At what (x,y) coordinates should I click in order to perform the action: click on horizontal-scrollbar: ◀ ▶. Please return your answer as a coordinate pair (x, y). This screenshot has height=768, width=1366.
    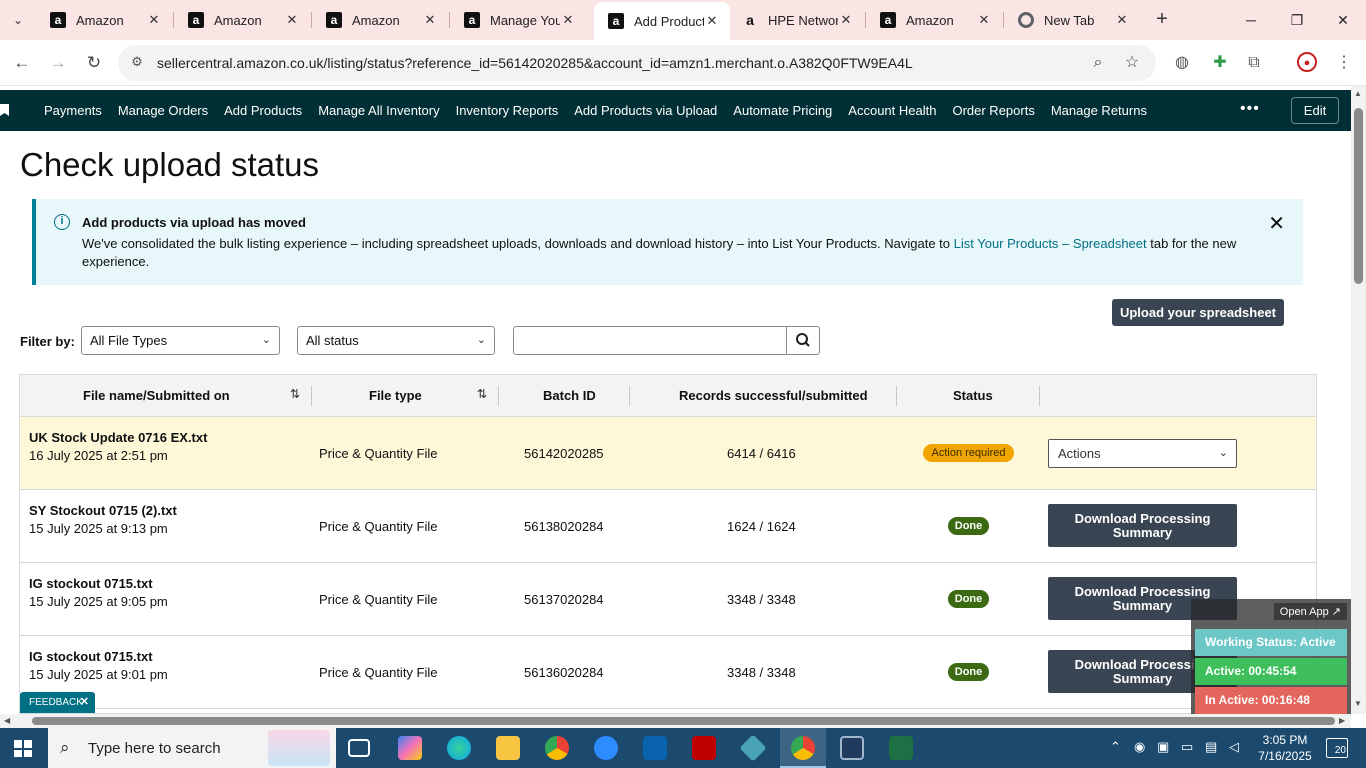
    Looking at the image, I should click on (675, 721).